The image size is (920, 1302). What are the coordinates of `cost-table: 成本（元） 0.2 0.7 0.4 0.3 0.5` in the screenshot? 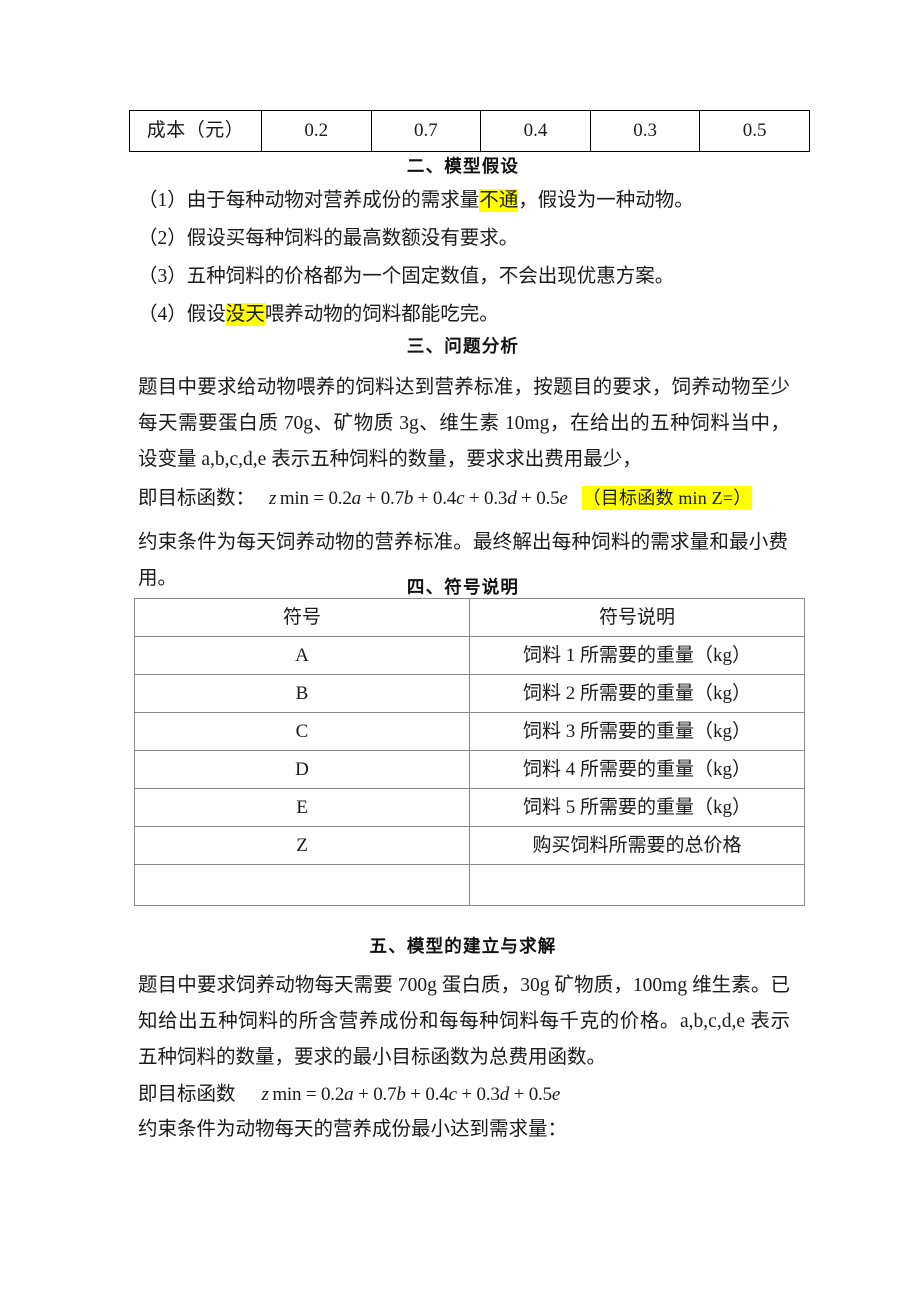 It's located at (469, 131).